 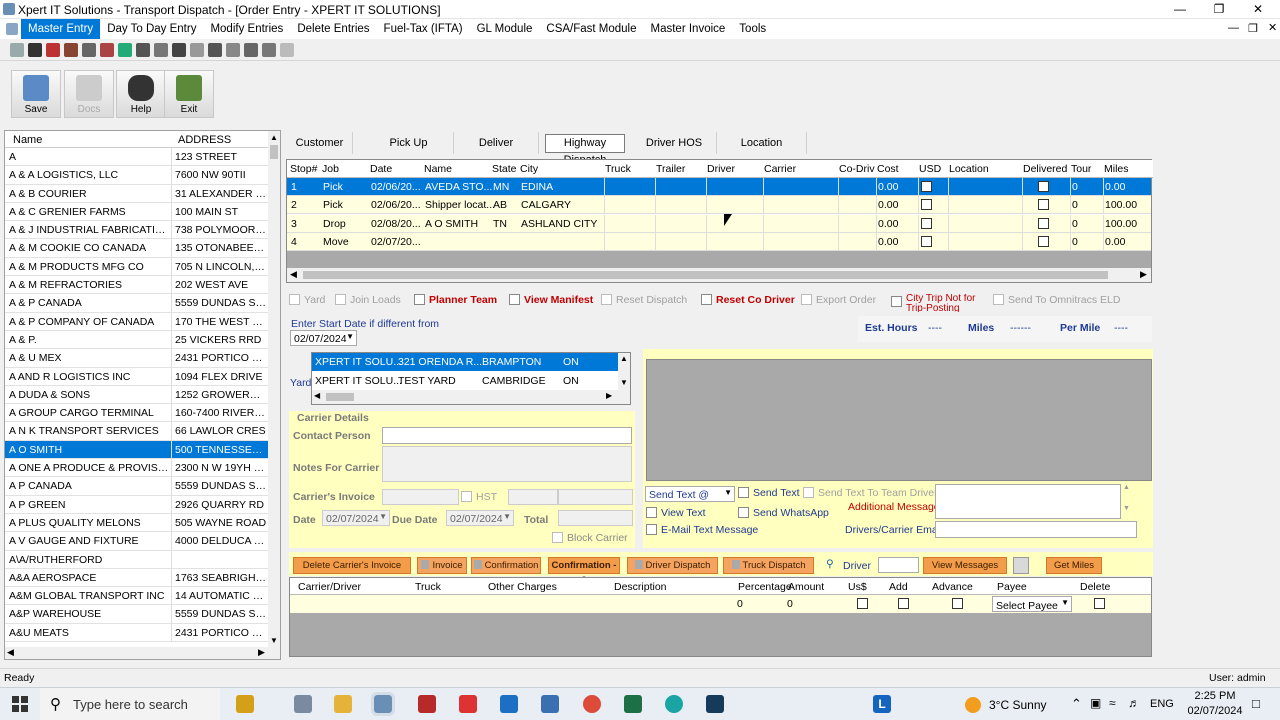 What do you see at coordinates (1076, 704) in the screenshot?
I see `chevron-up-icon: ⌃` at bounding box center [1076, 704].